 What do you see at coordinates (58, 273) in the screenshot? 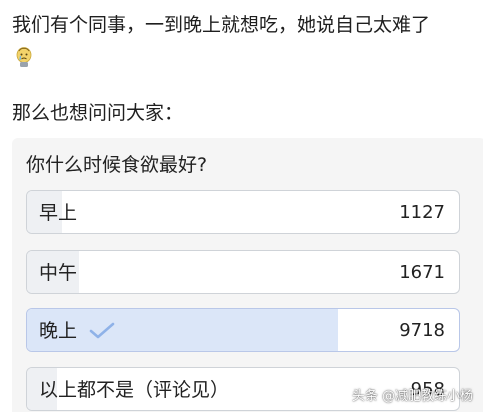
I see `poll-option-label: 中午` at bounding box center [58, 273].